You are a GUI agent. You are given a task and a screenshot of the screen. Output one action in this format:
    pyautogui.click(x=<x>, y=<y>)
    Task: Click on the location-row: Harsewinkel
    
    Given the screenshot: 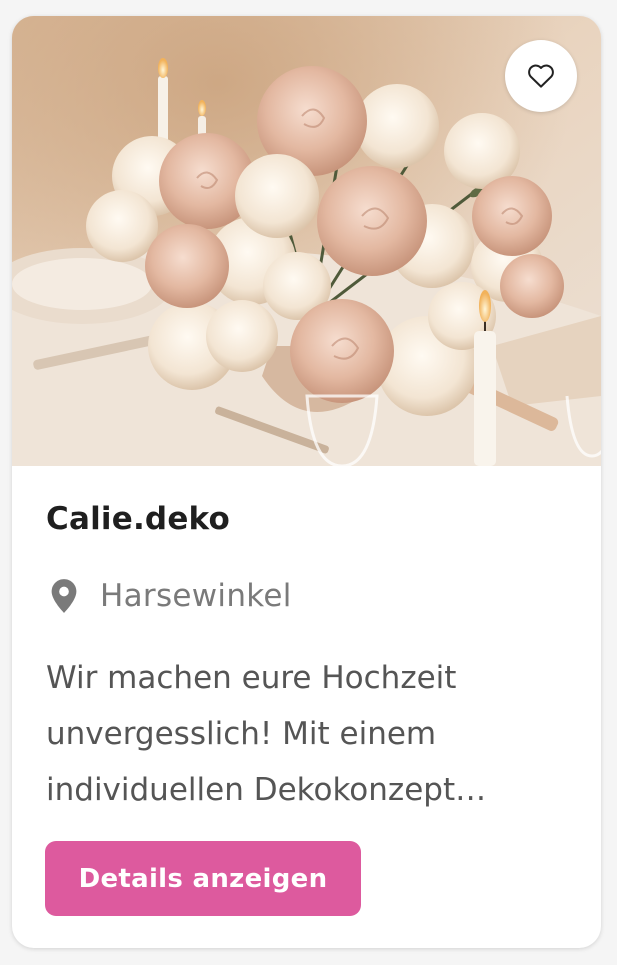 What is the action you would take?
    pyautogui.click(x=171, y=596)
    